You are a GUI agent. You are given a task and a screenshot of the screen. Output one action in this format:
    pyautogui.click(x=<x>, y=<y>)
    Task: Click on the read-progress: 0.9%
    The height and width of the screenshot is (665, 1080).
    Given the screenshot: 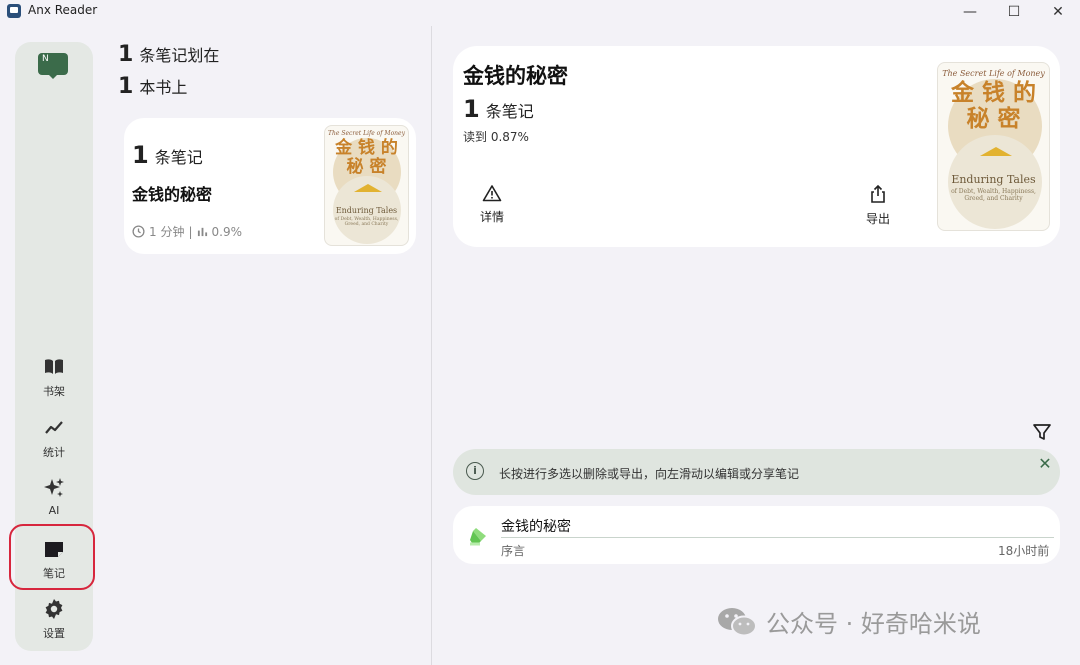 What is the action you would take?
    pyautogui.click(x=227, y=231)
    